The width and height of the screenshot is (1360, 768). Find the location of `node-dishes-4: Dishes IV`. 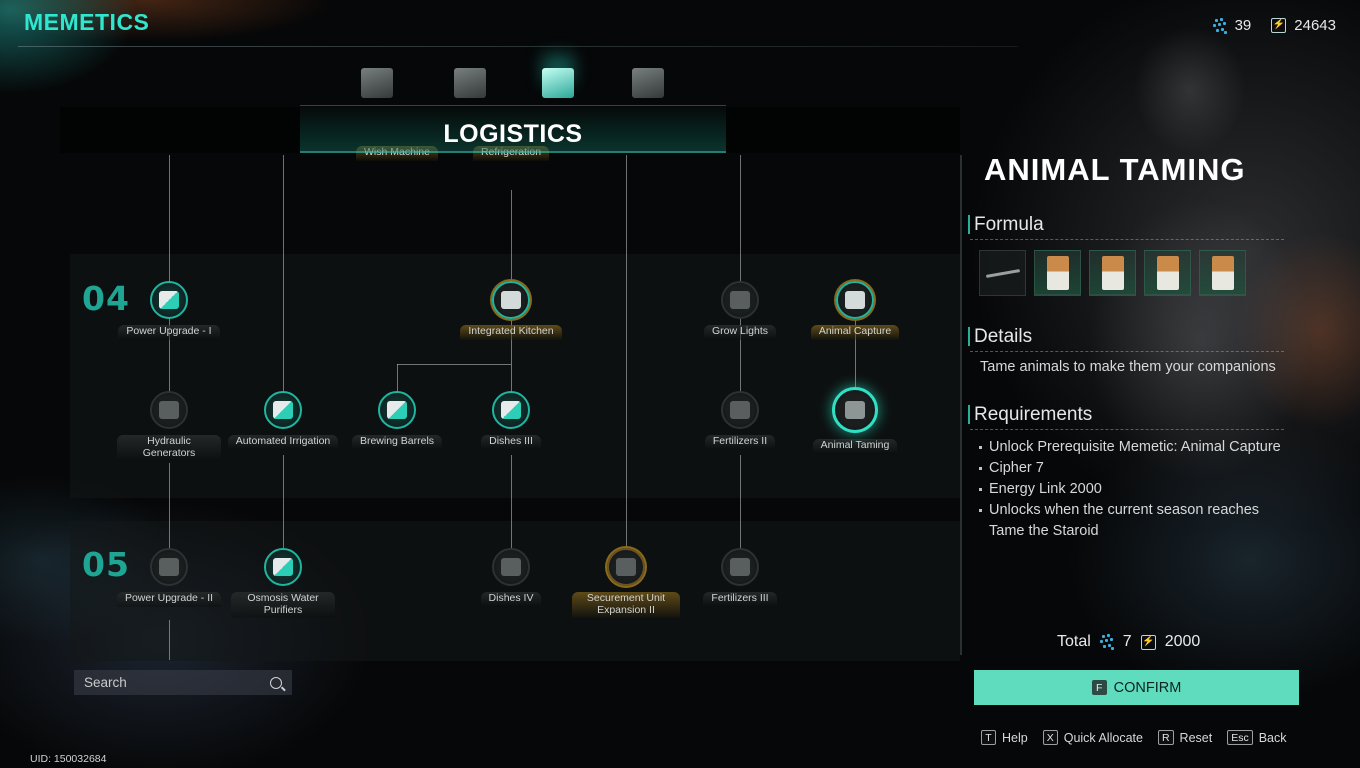

node-dishes-4: Dishes IV is located at coordinates (511, 577).